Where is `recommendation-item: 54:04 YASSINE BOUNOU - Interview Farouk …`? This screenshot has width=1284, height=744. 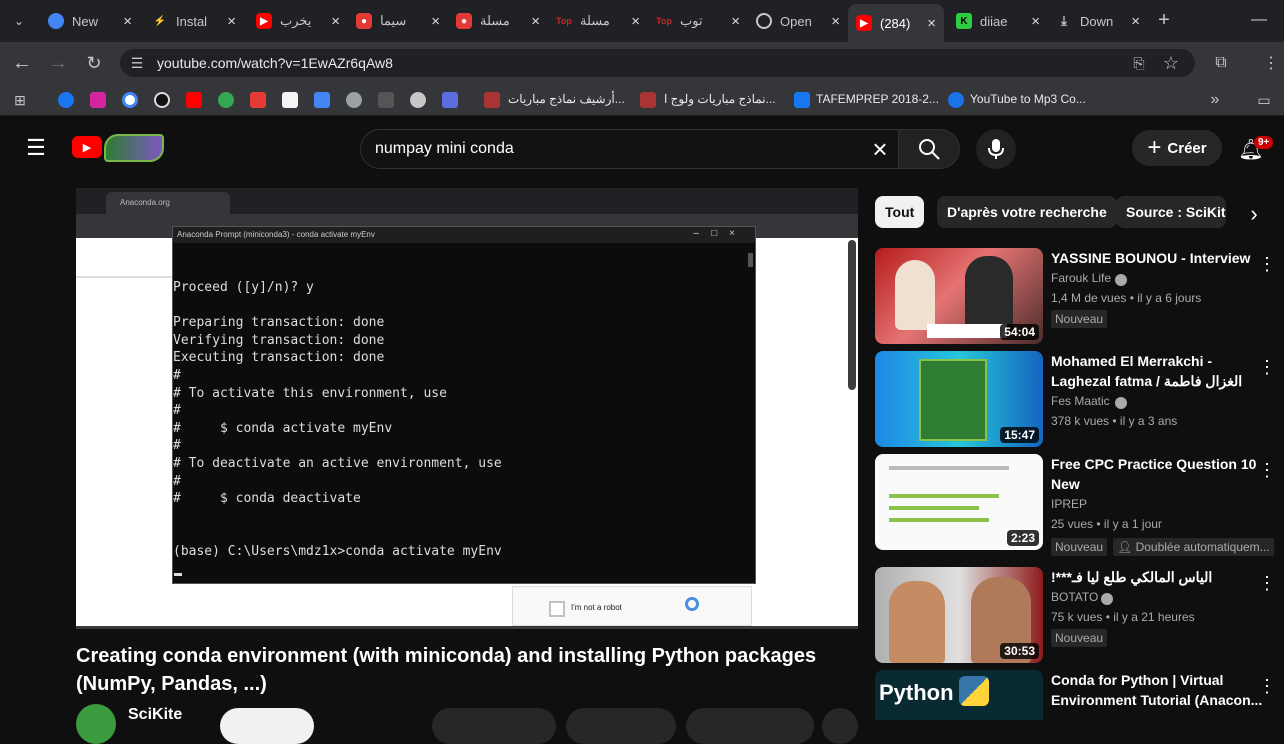
recommendation-item: 54:04 YASSINE BOUNOU - Interview Farouk … is located at coordinates (1079, 296).